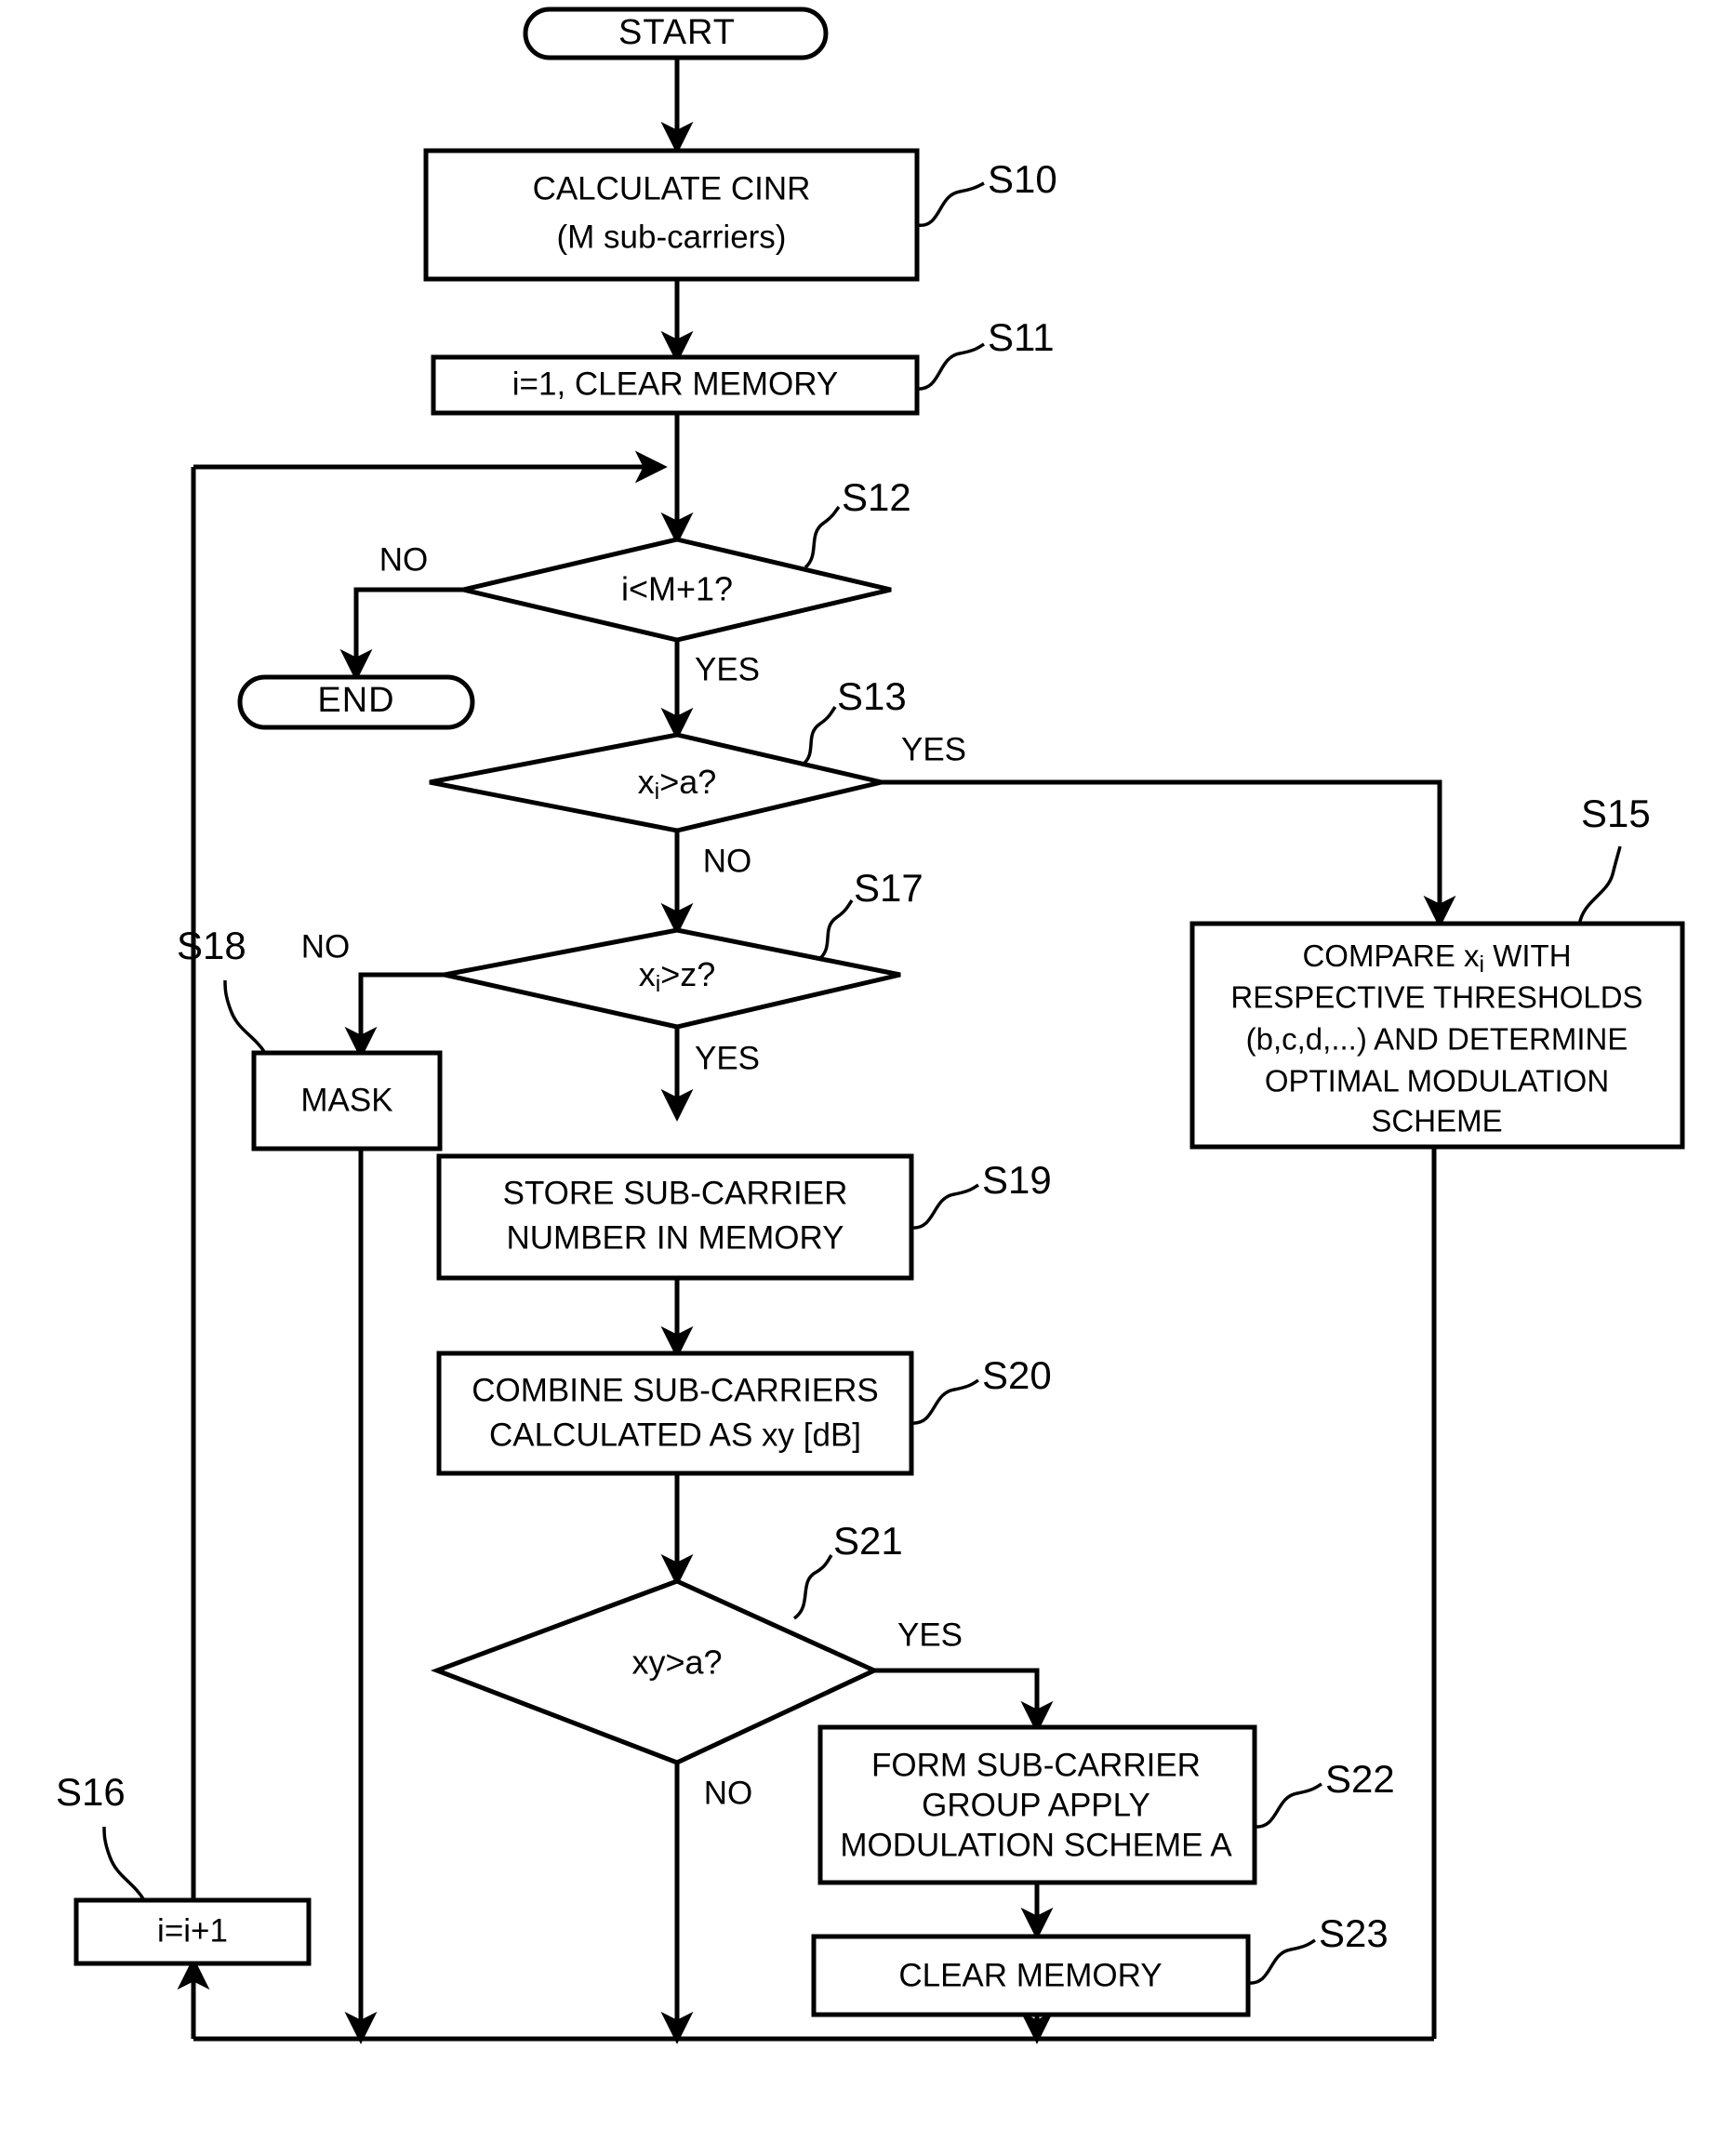 The width and height of the screenshot is (1714, 2156). Describe the element at coordinates (245, 1016) in the screenshot. I see `leader-s18` at that location.